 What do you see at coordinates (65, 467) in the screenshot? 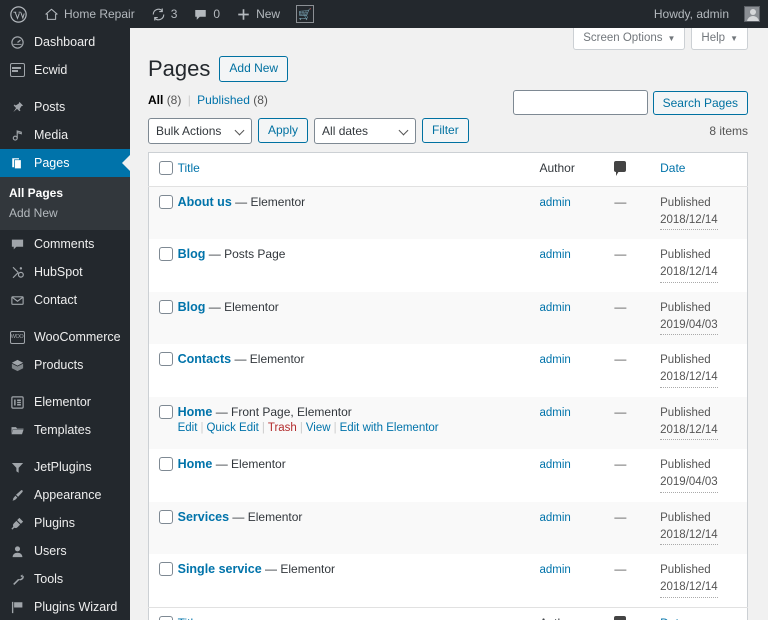
I see `sidebar-item-jetplugins: JetPlugins` at bounding box center [65, 467].